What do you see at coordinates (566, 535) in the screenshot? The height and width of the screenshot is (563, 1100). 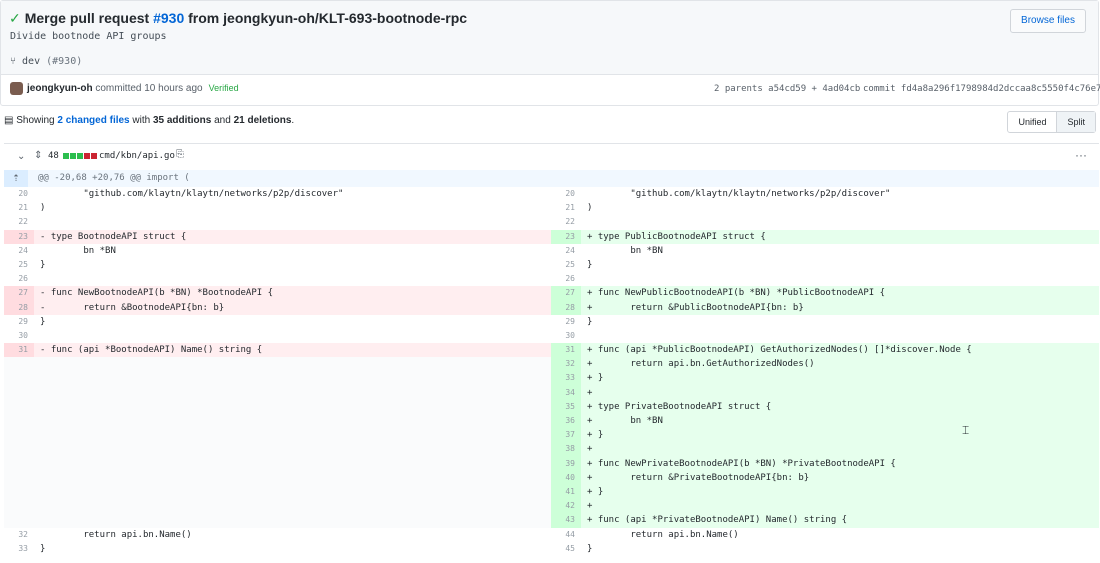 I see `line-number: 44` at bounding box center [566, 535].